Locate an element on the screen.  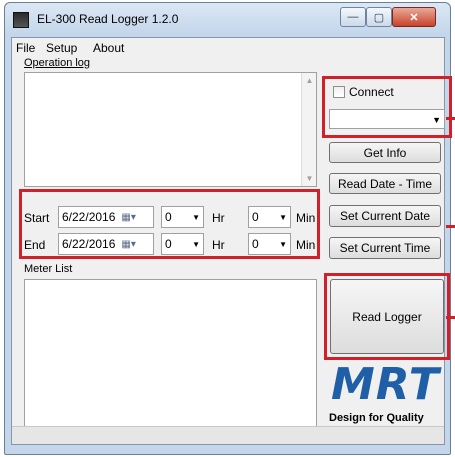
menu-bar: File Setup About is located at coordinates (228, 47).